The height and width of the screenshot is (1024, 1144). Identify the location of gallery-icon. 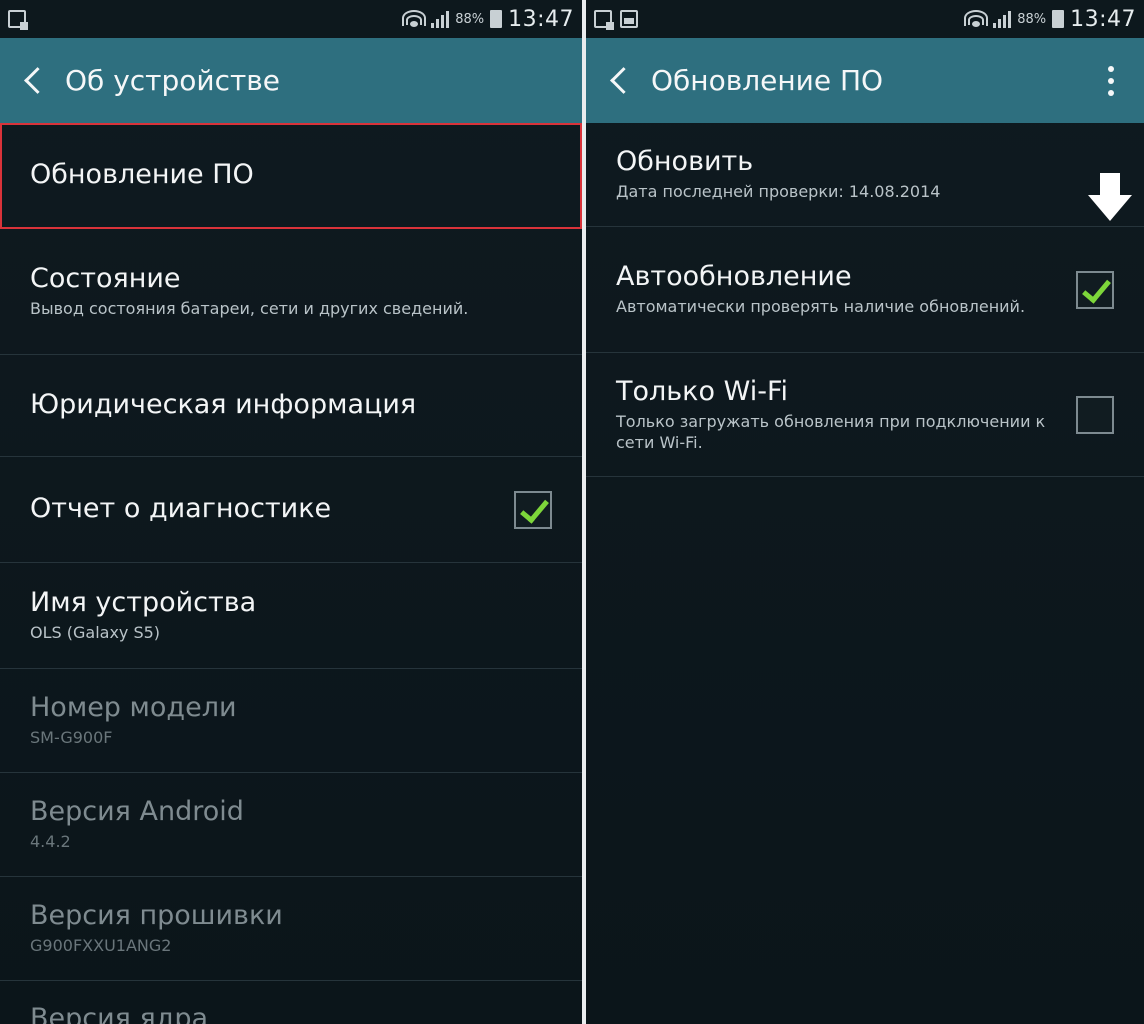
(629, 19).